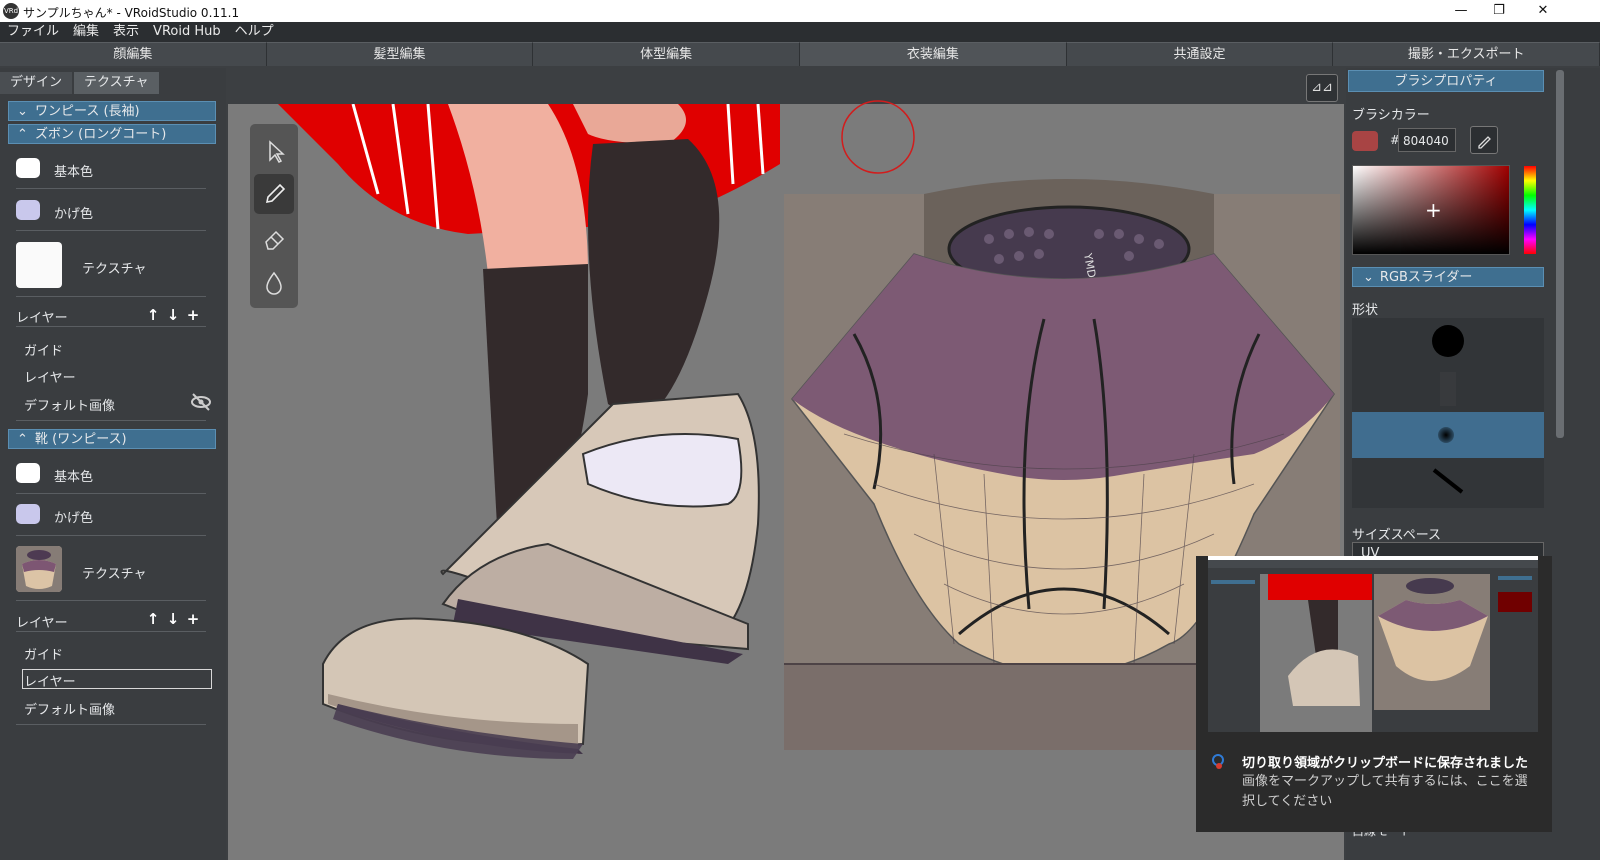  Describe the element at coordinates (81, 439) in the screenshot. I see `section-label: 靴 (ワンピース)` at that location.